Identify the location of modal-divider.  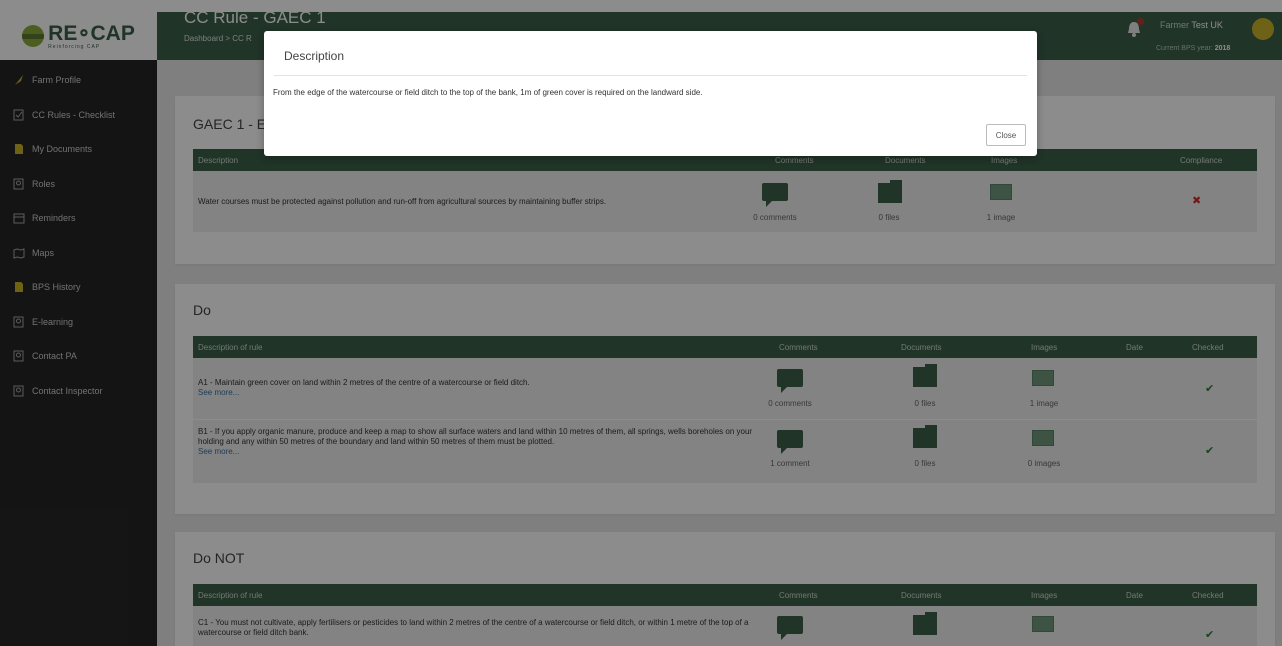
(650, 75).